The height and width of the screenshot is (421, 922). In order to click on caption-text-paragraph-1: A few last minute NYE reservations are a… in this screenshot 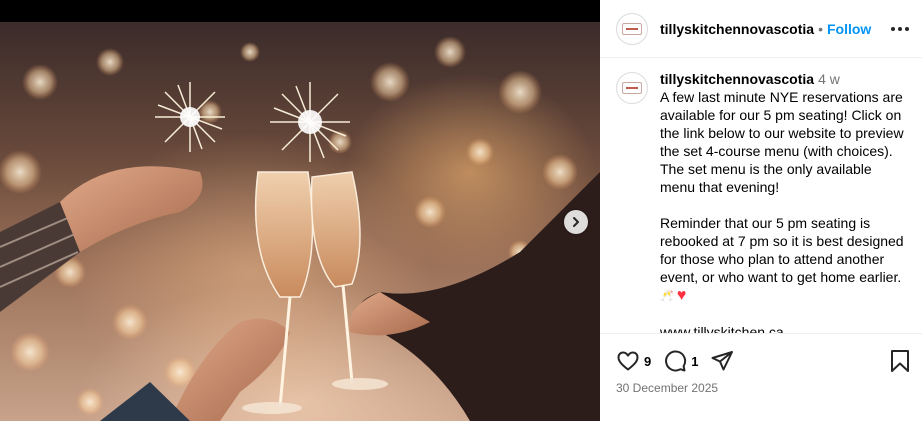, I will do `click(782, 142)`.